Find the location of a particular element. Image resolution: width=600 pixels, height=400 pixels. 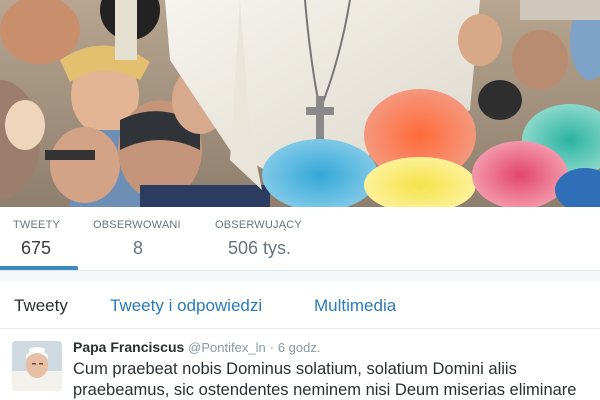

tweet-author-name: Papa Franciscus is located at coordinates (128, 347).